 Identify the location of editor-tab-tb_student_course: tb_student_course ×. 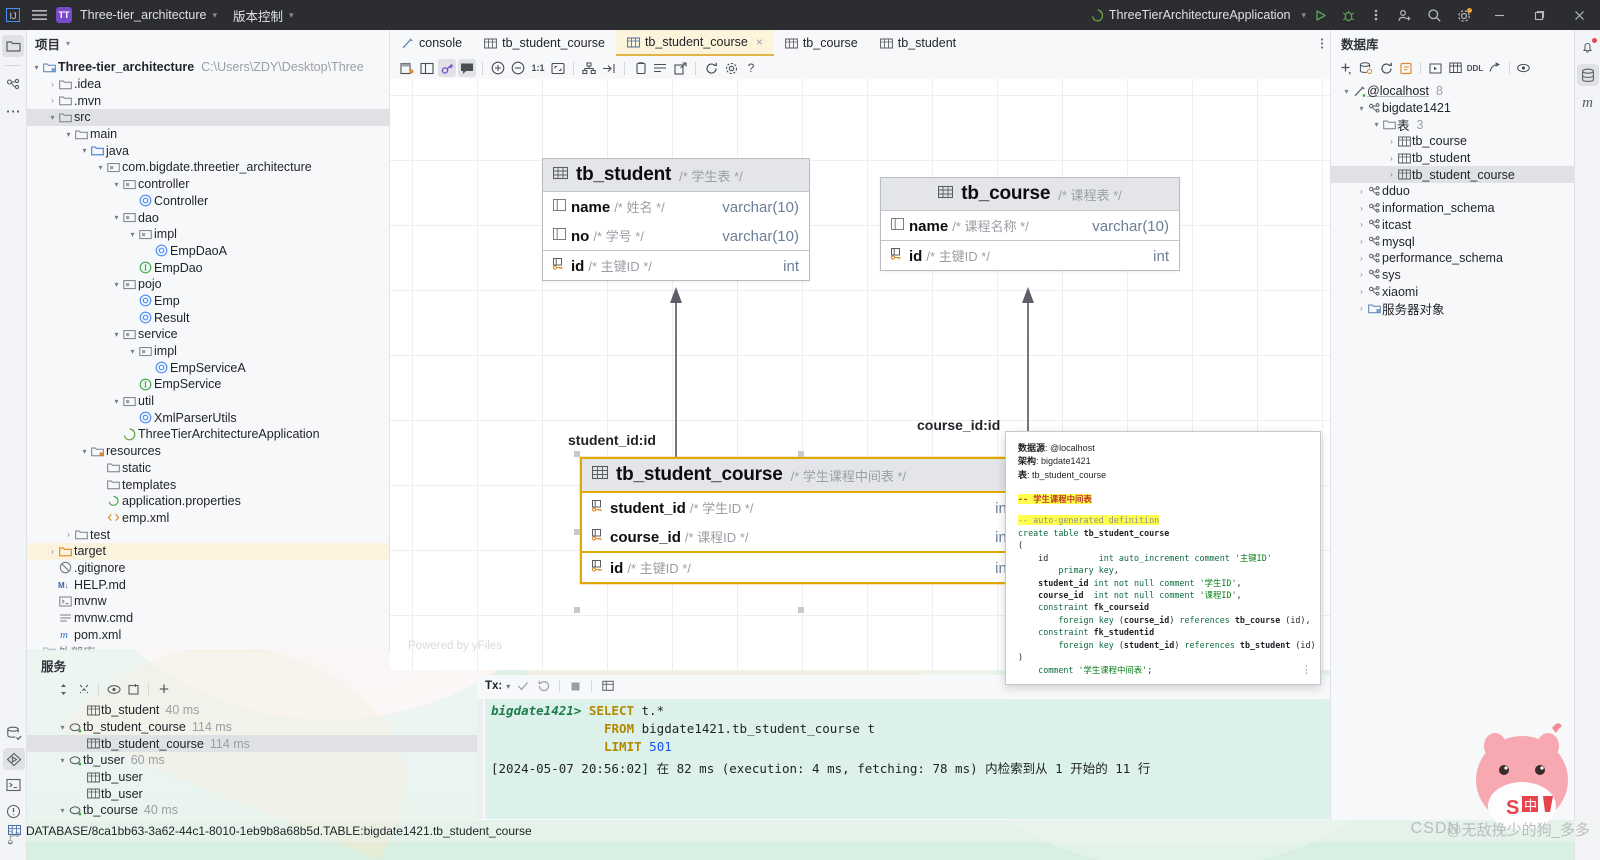
(694, 43).